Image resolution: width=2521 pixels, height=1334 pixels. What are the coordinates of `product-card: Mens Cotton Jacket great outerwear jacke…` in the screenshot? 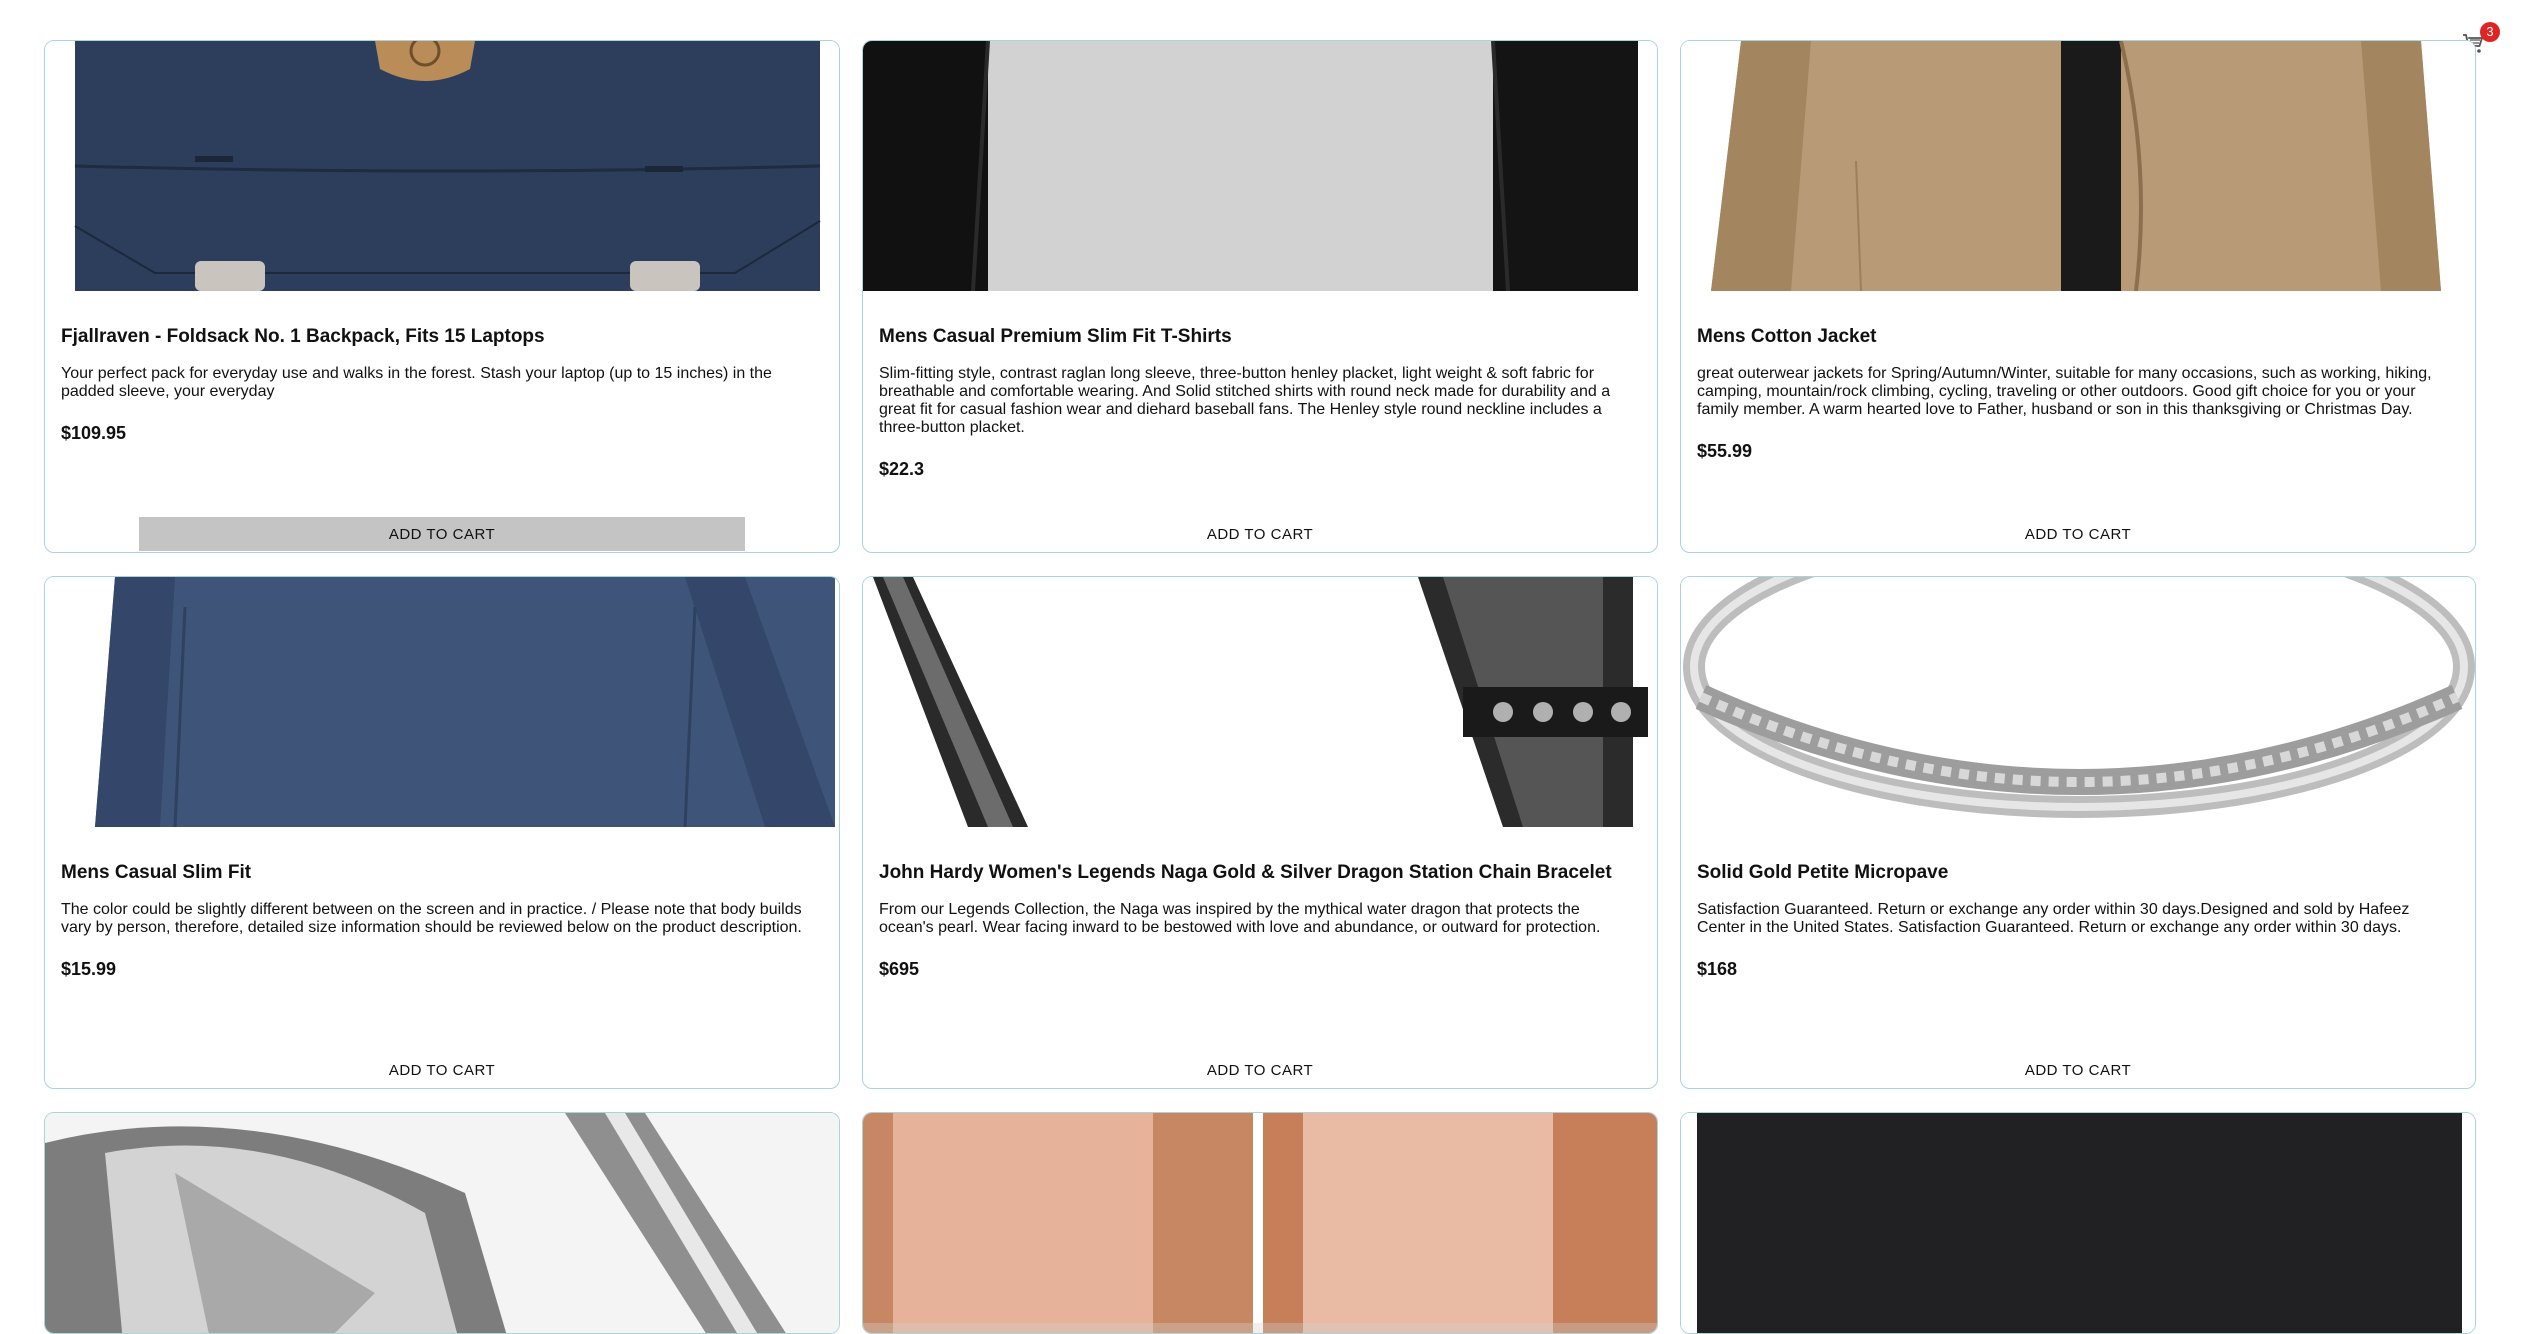 It's located at (2078, 296).